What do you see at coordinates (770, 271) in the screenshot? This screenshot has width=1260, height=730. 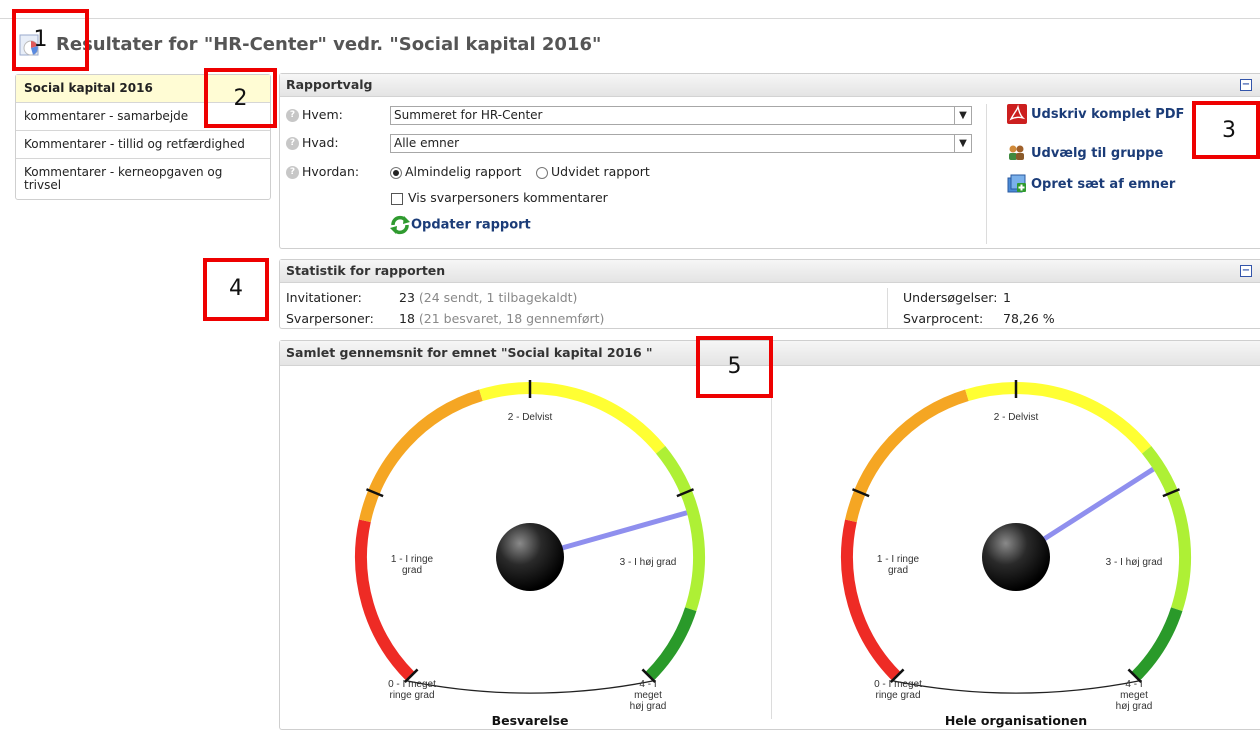 I see `statistik-header: Statistik for rapporten −` at bounding box center [770, 271].